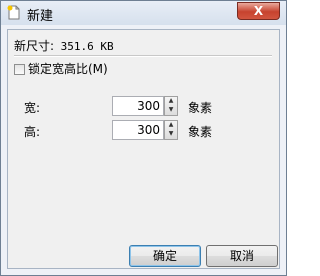 The image size is (320, 276). I want to click on new-size-value: 351.6 KB, so click(87, 46).